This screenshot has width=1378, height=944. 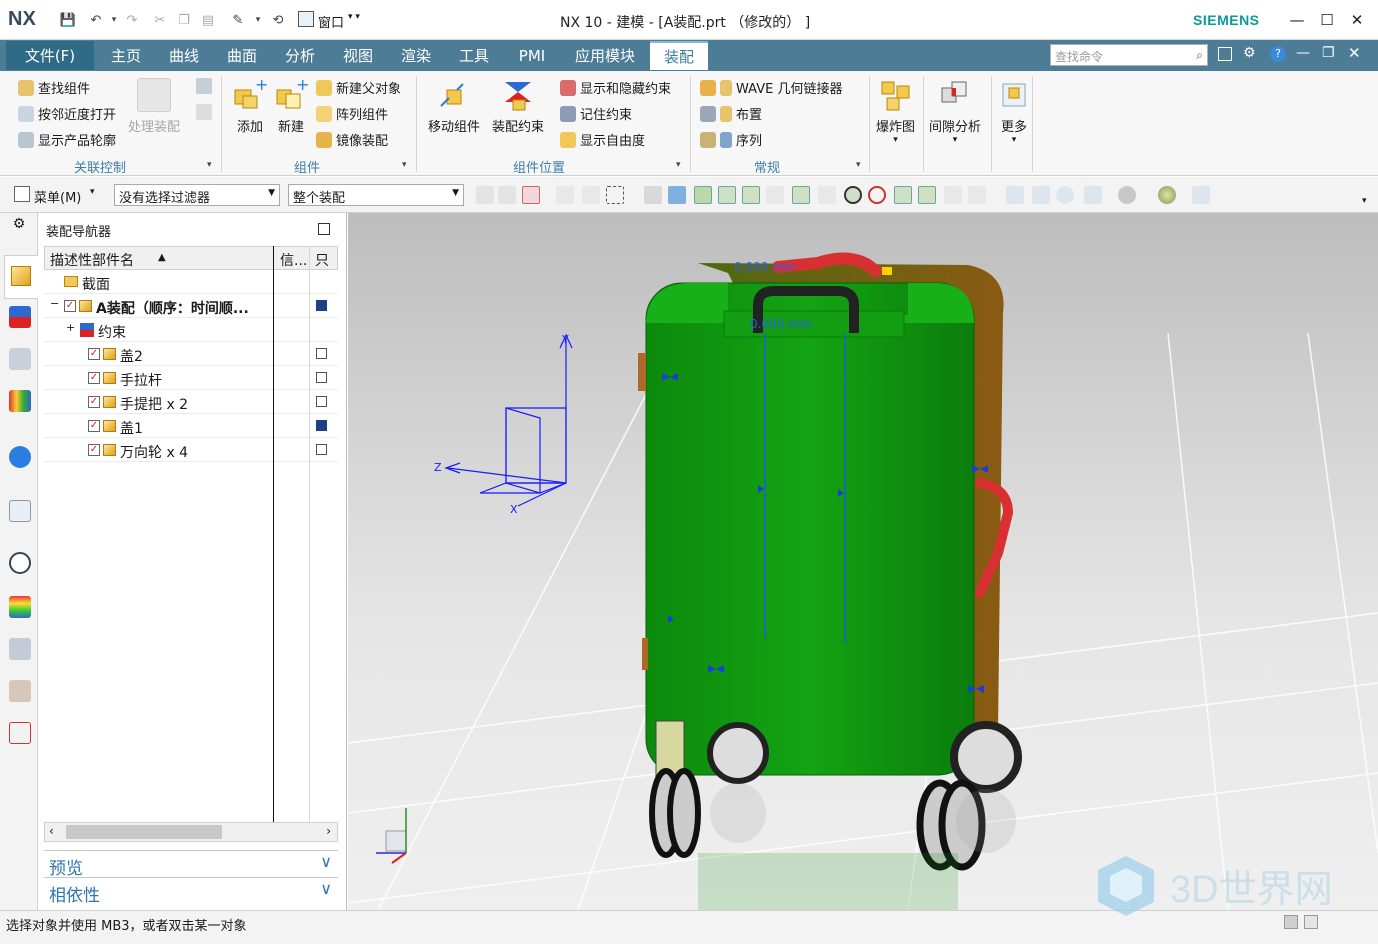 What do you see at coordinates (731, 113) in the screenshot?
I see `arrangement-button: 布置` at bounding box center [731, 113].